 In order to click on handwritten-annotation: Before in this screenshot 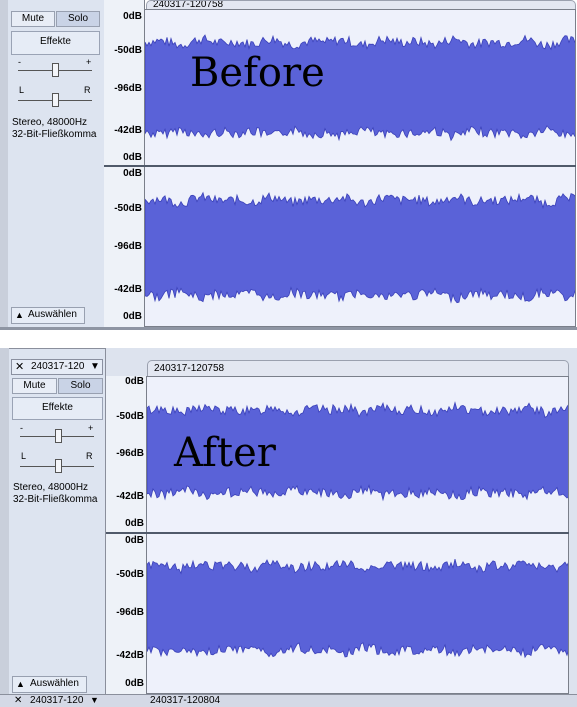, I will do `click(257, 73)`.